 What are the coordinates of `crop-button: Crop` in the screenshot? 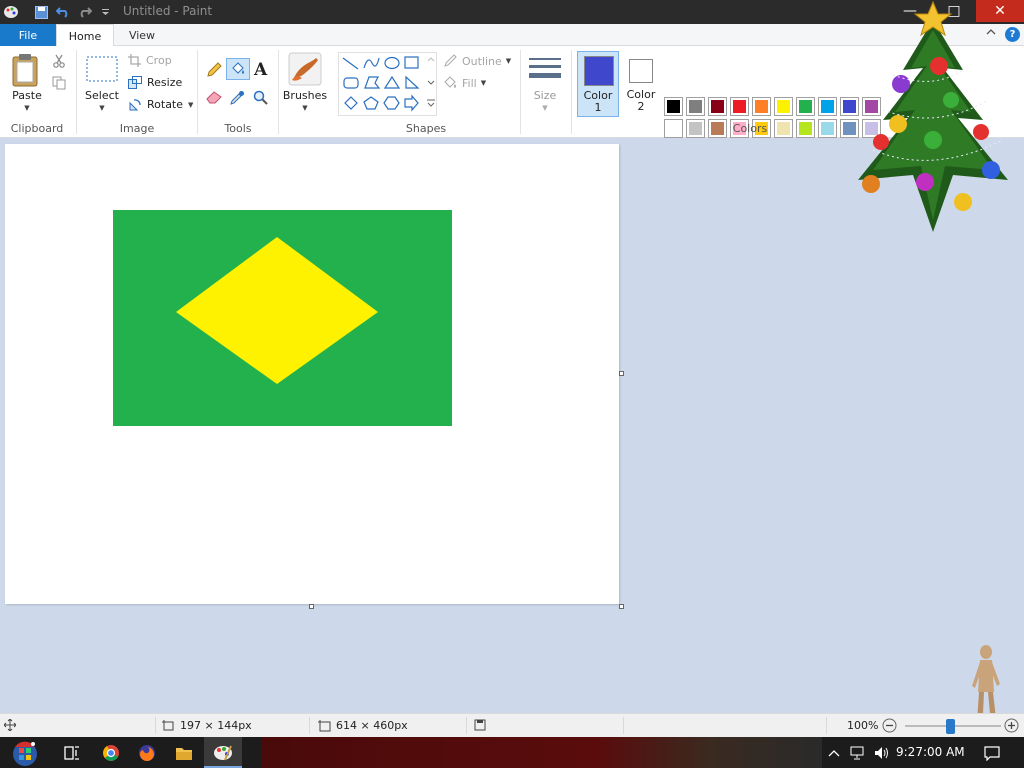 It's located at (150, 60).